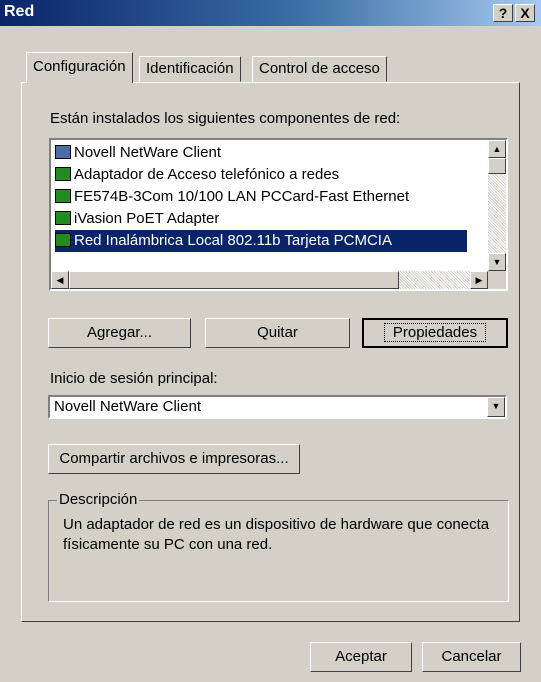 The image size is (541, 682). I want to click on list-item-label: Adaptador de Acceso telefónico a redes, so click(207, 174).